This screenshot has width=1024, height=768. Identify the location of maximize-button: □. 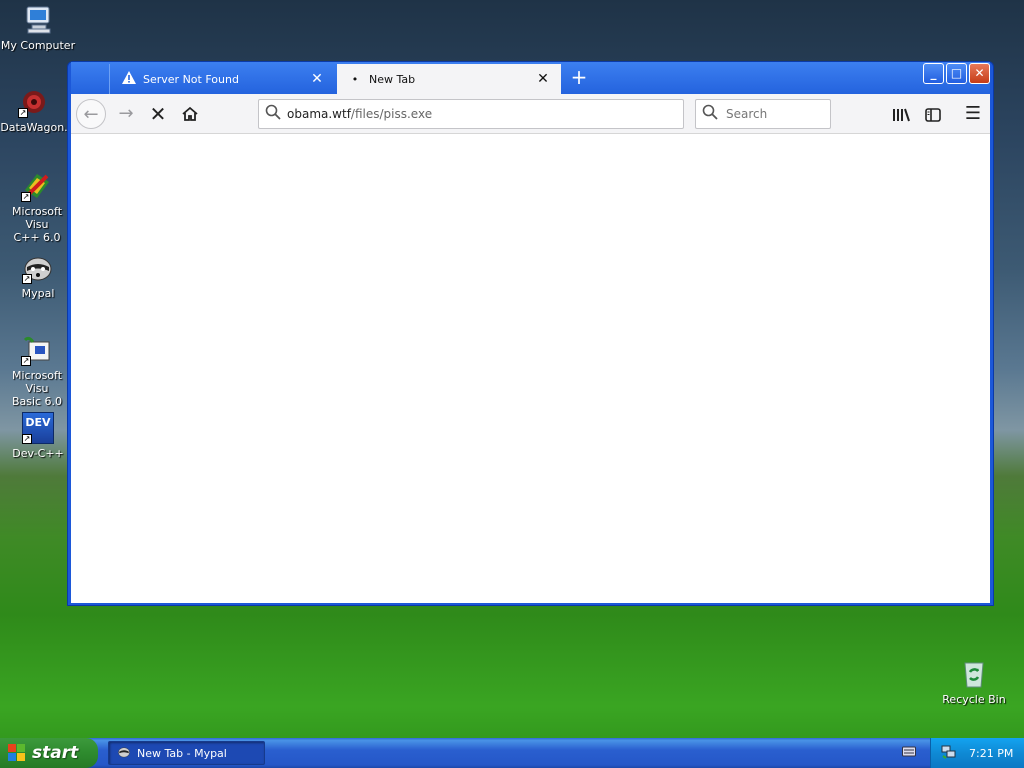
(956, 73).